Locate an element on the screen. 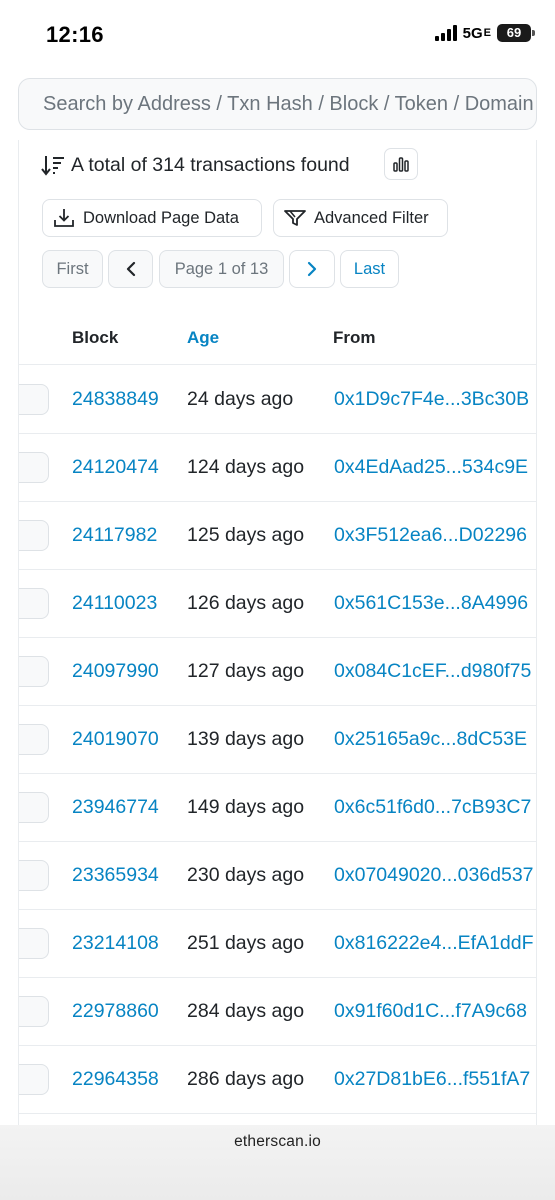  table-row: 22964358 286 days ago 0x27D81bE6...f551fA7 is located at coordinates (277, 1080).